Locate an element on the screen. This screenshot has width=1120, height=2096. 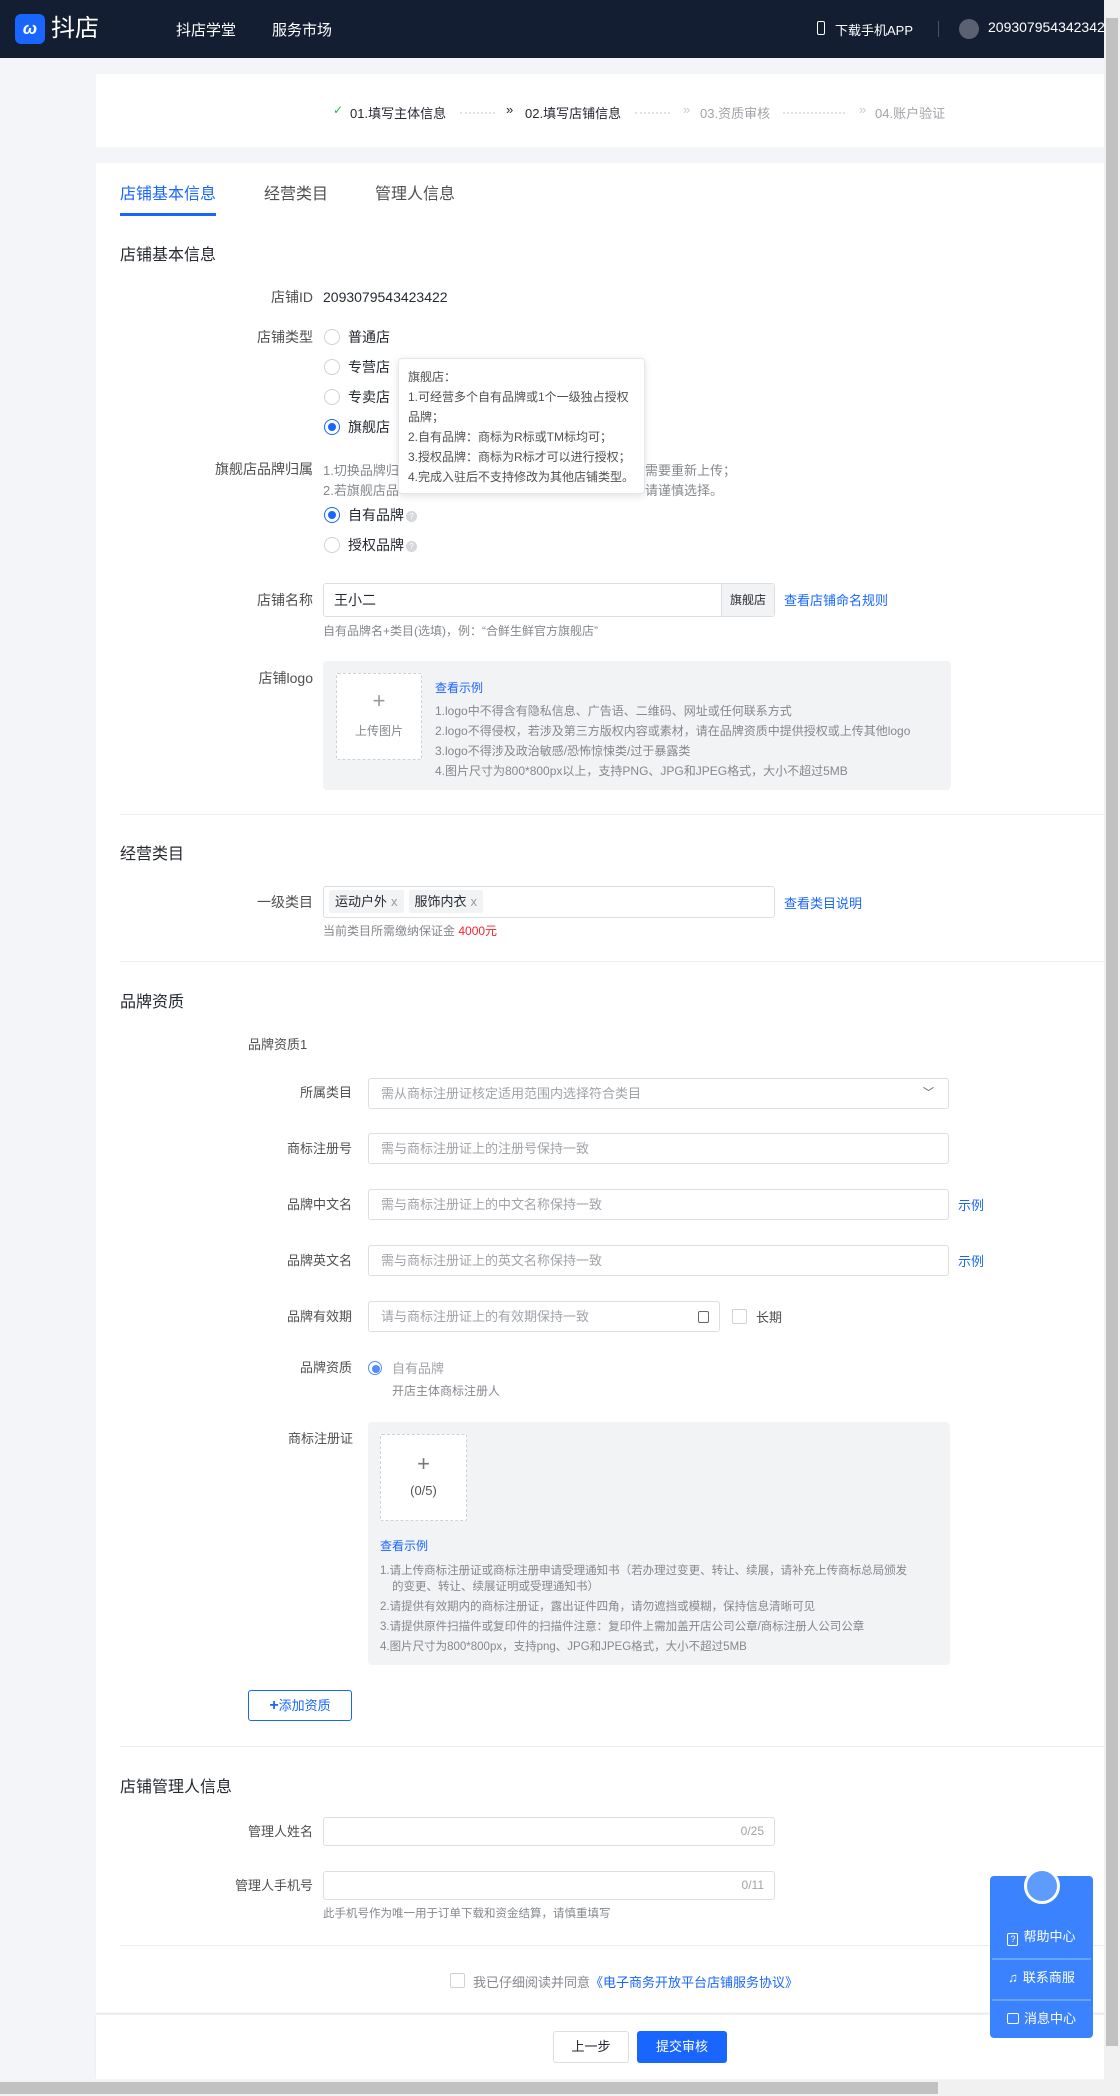
category-info-link: 查看类目说明 is located at coordinates (823, 902).